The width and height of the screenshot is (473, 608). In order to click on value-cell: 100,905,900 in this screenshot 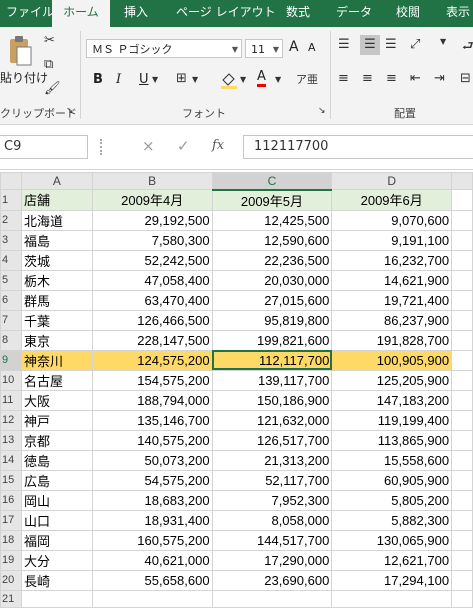, I will do `click(392, 360)`.